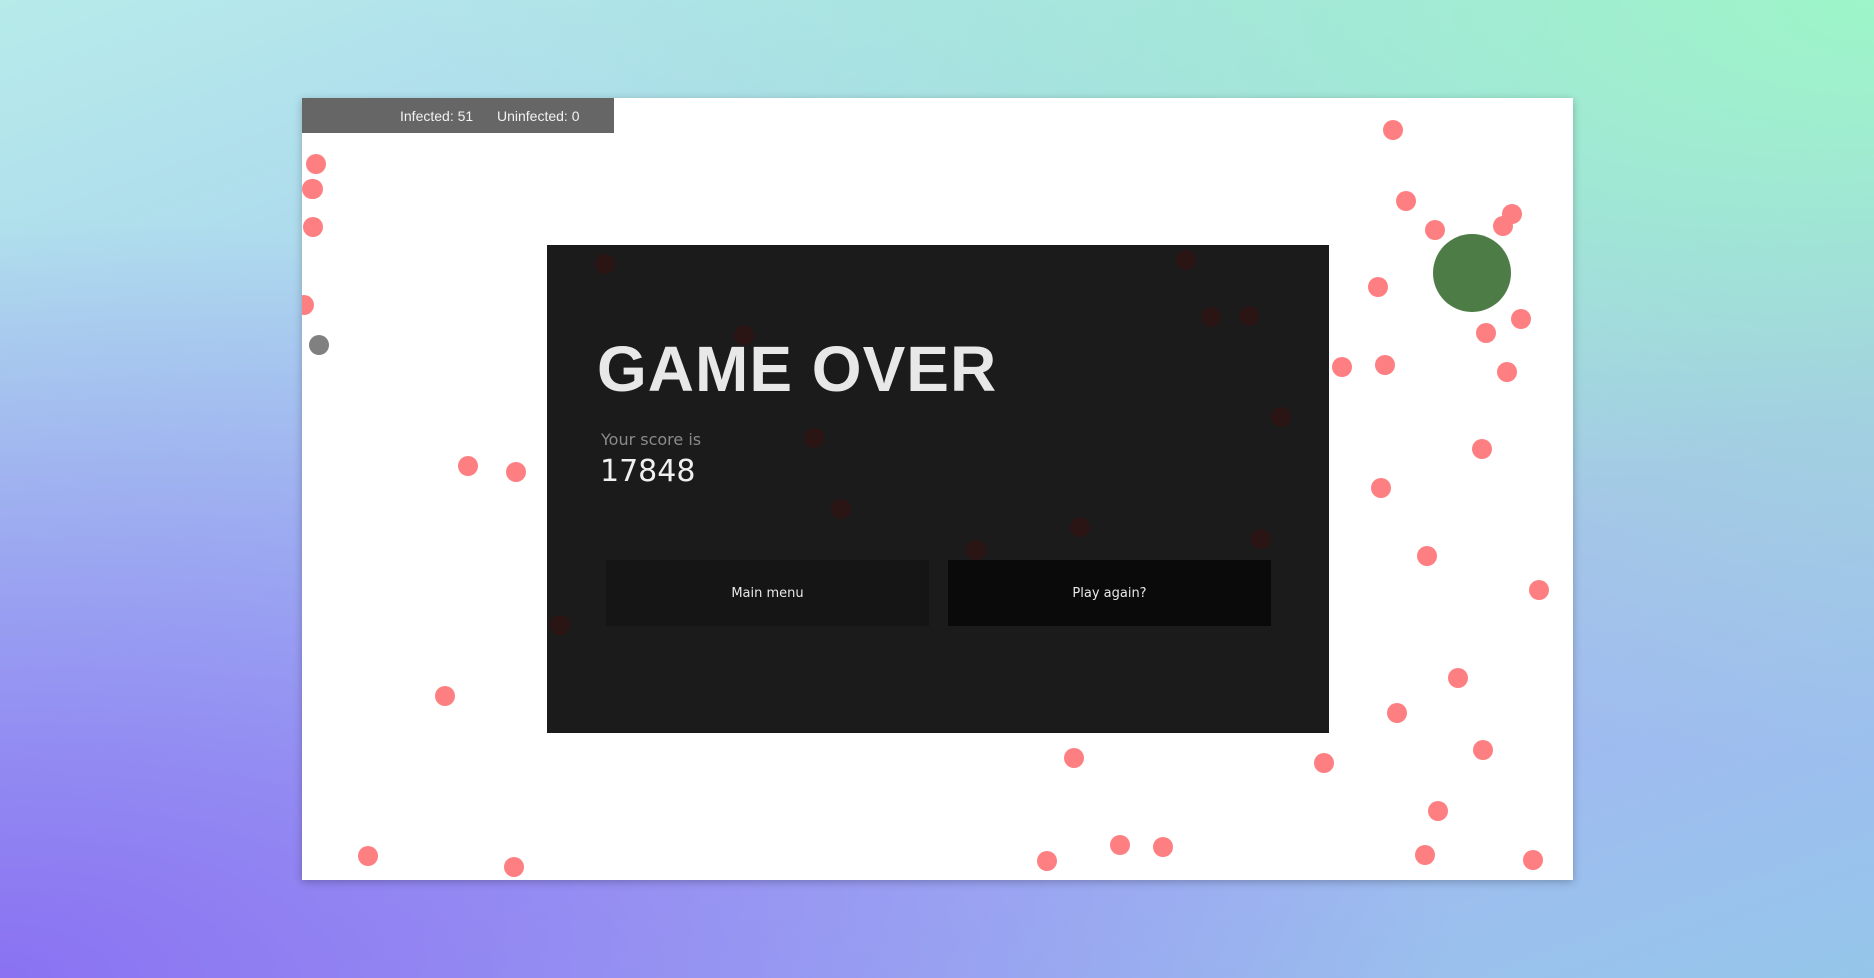  I want to click on score-value: 17848, so click(648, 471).